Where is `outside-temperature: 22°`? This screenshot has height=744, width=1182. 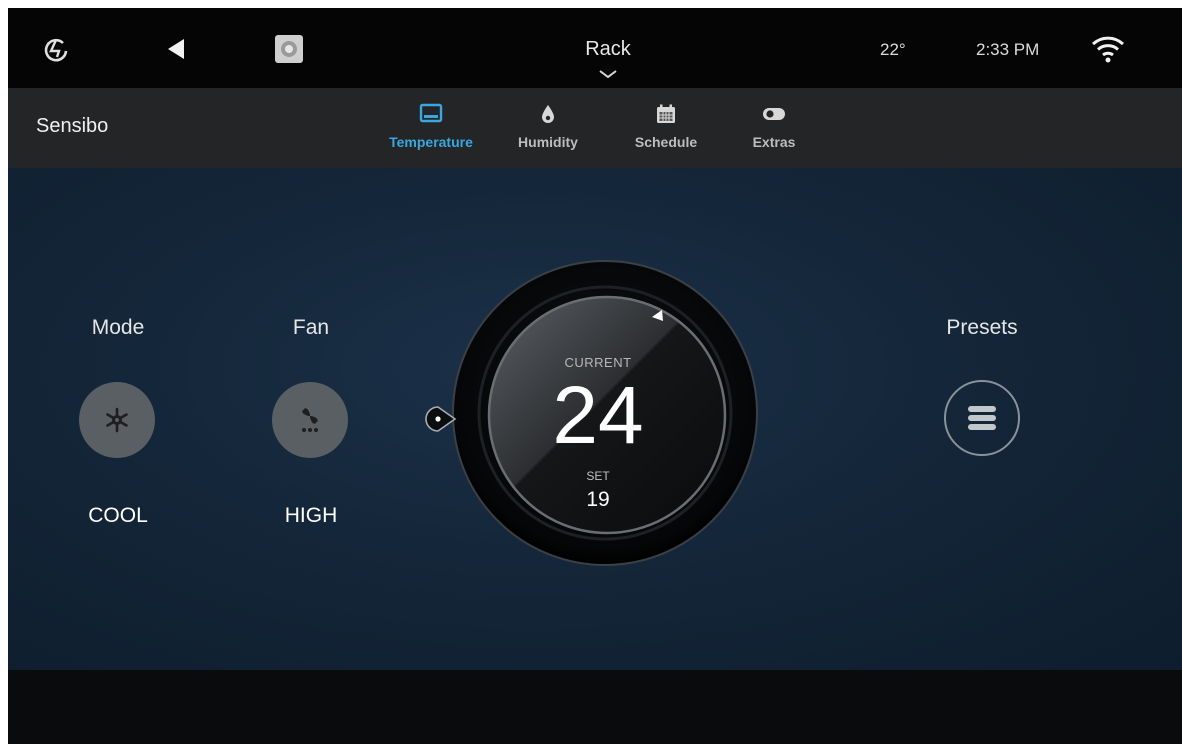
outside-temperature: 22° is located at coordinates (893, 49).